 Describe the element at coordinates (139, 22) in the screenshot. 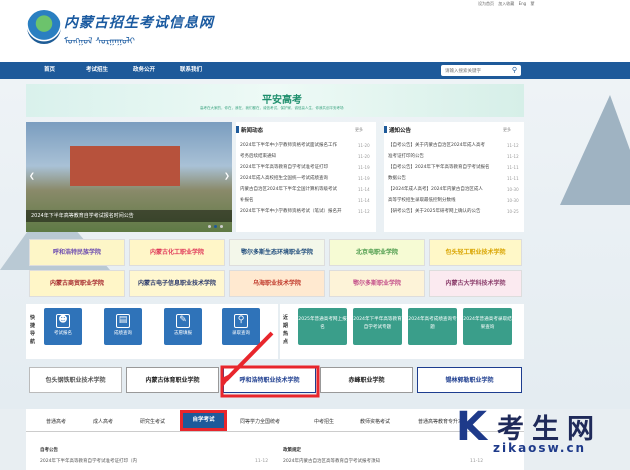

I see `site-title: 内蒙古招生考试信息网` at that location.